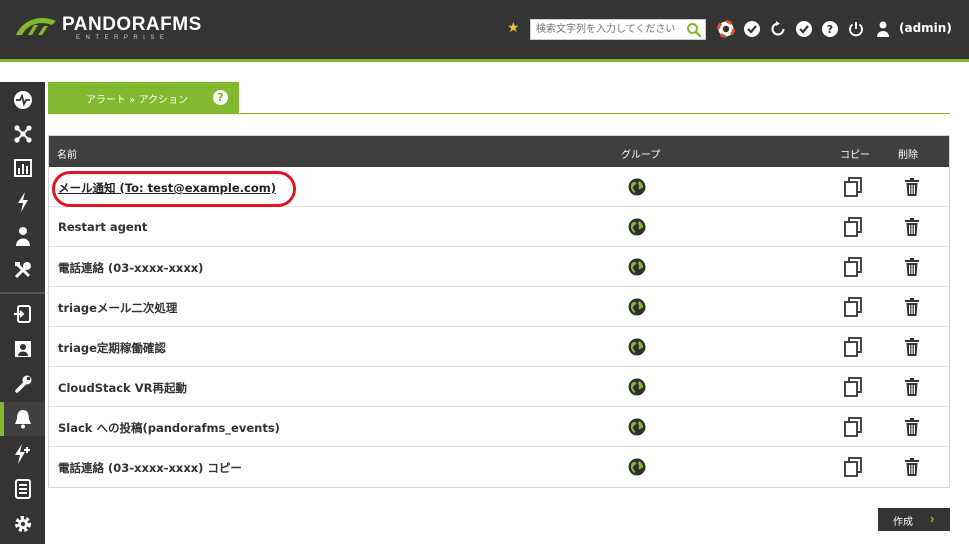  I want to click on sidebar-item-setup, so click(22, 524).